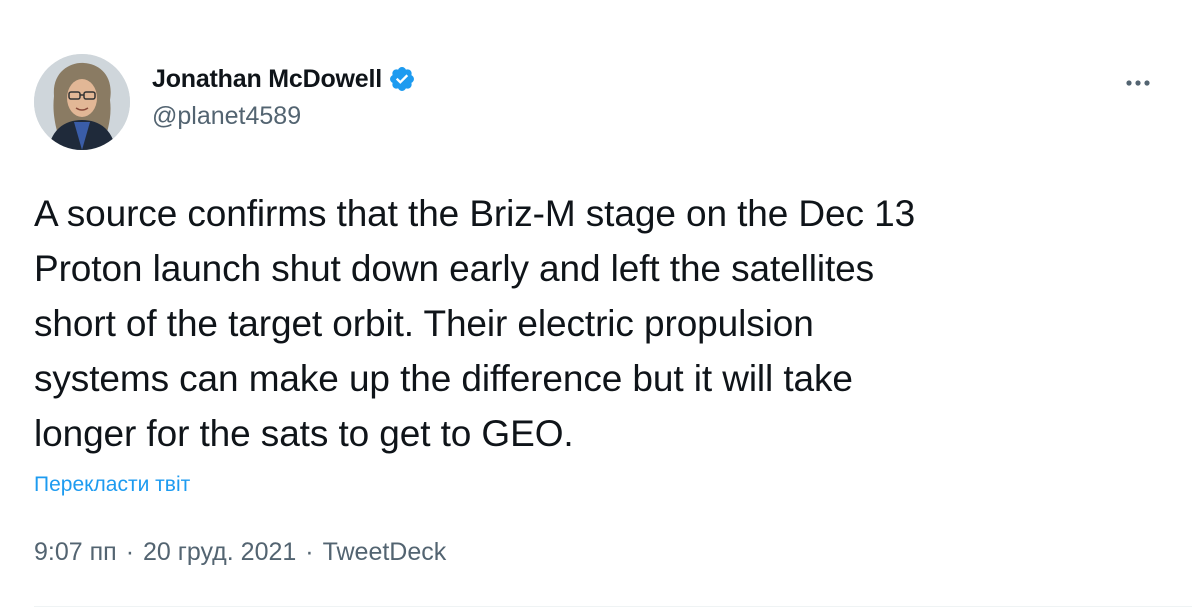 This screenshot has height=616, width=1192. What do you see at coordinates (219, 552) in the screenshot?
I see `tweet-date: 20 груд. 2021` at bounding box center [219, 552].